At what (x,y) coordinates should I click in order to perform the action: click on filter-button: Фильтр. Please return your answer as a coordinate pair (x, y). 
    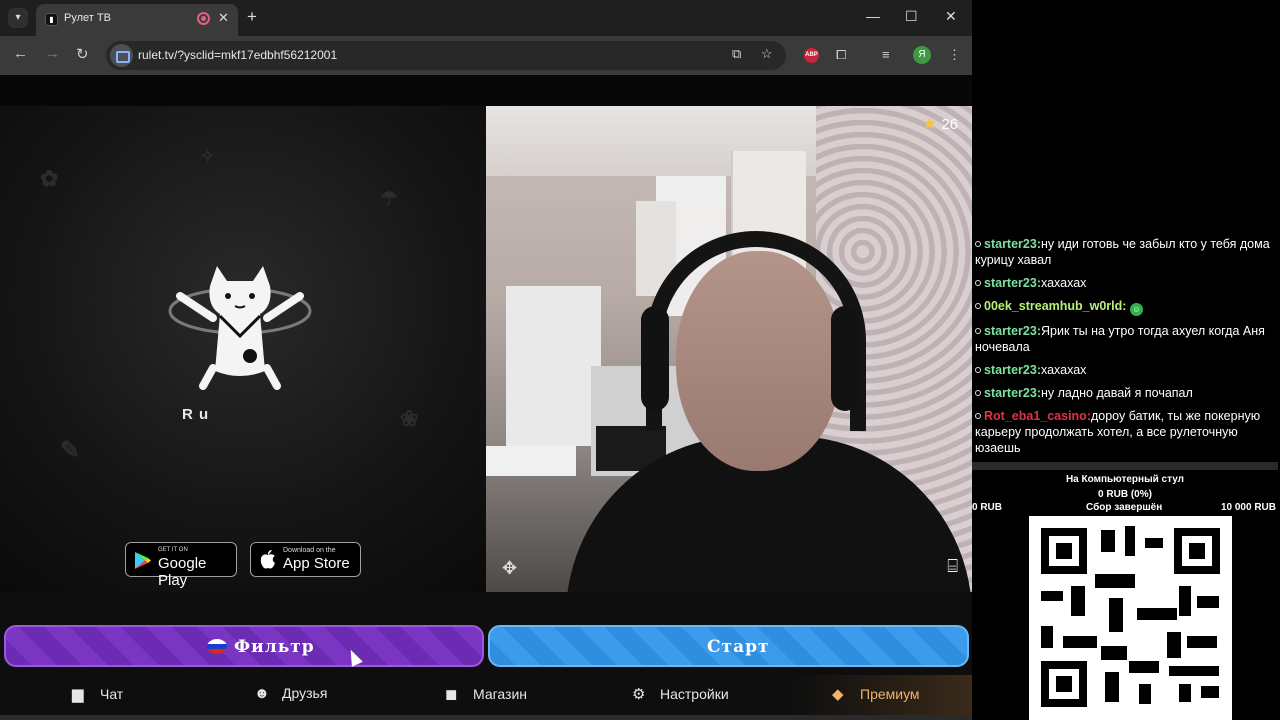
    Looking at the image, I should click on (244, 646).